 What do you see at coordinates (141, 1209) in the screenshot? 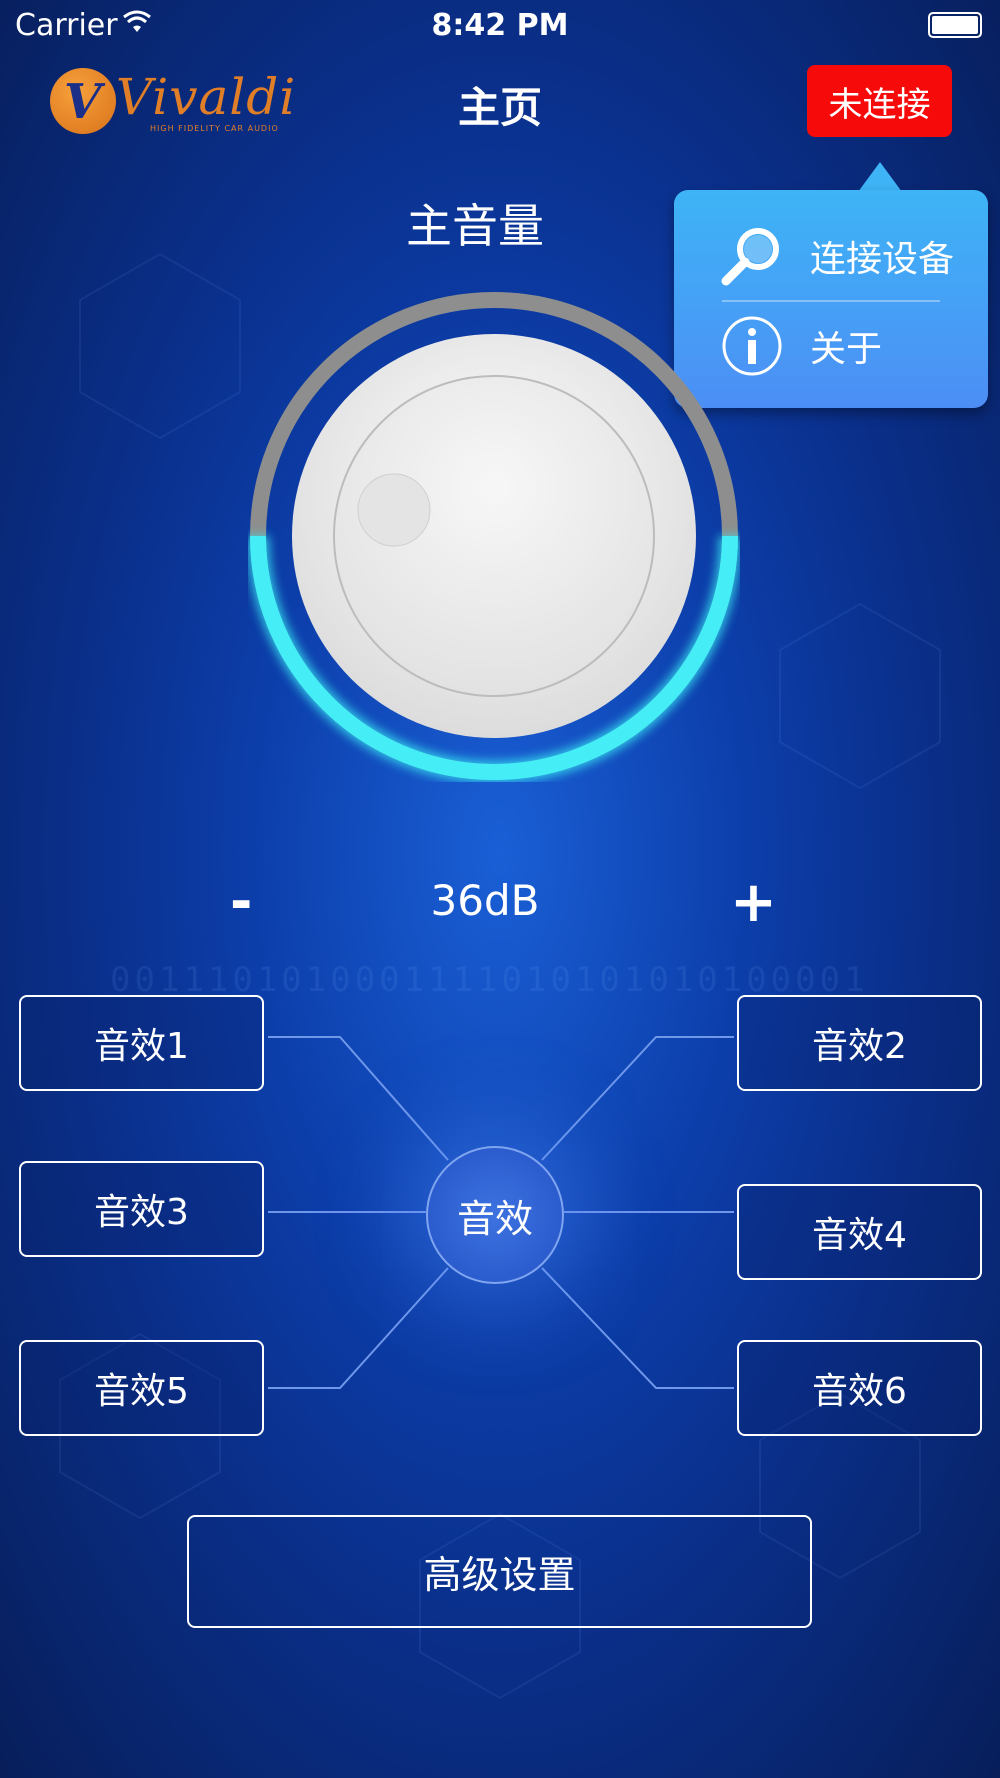
I see `effect-button-3: 音效3` at bounding box center [141, 1209].